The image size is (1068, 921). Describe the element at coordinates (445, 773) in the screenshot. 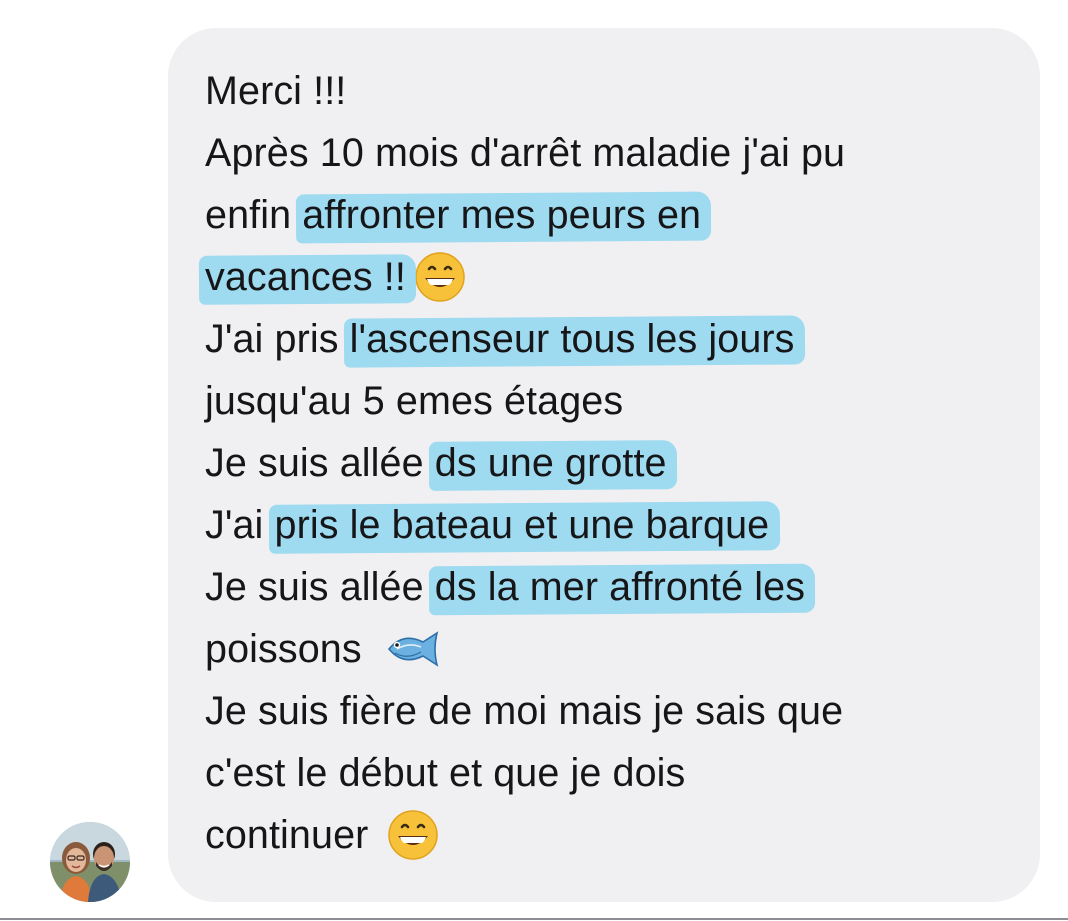

I see `line-text: c'est le début et que je dois` at that location.